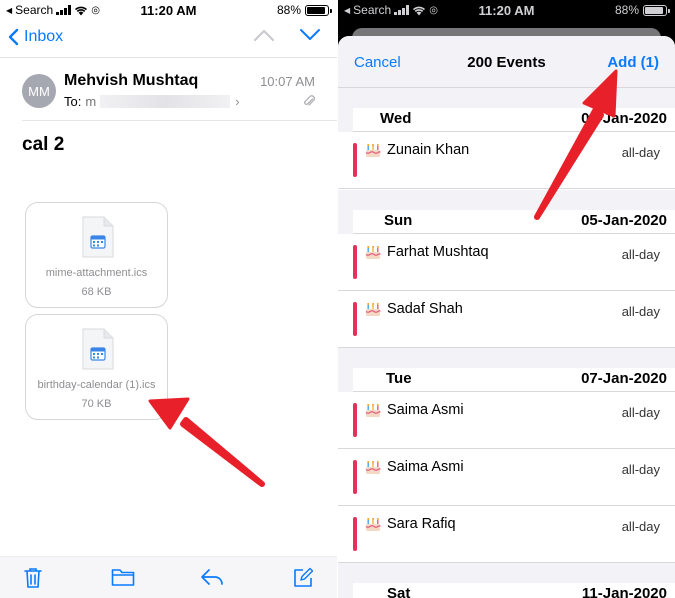  What do you see at coordinates (123, 577) in the screenshot?
I see `folder-icon` at bounding box center [123, 577].